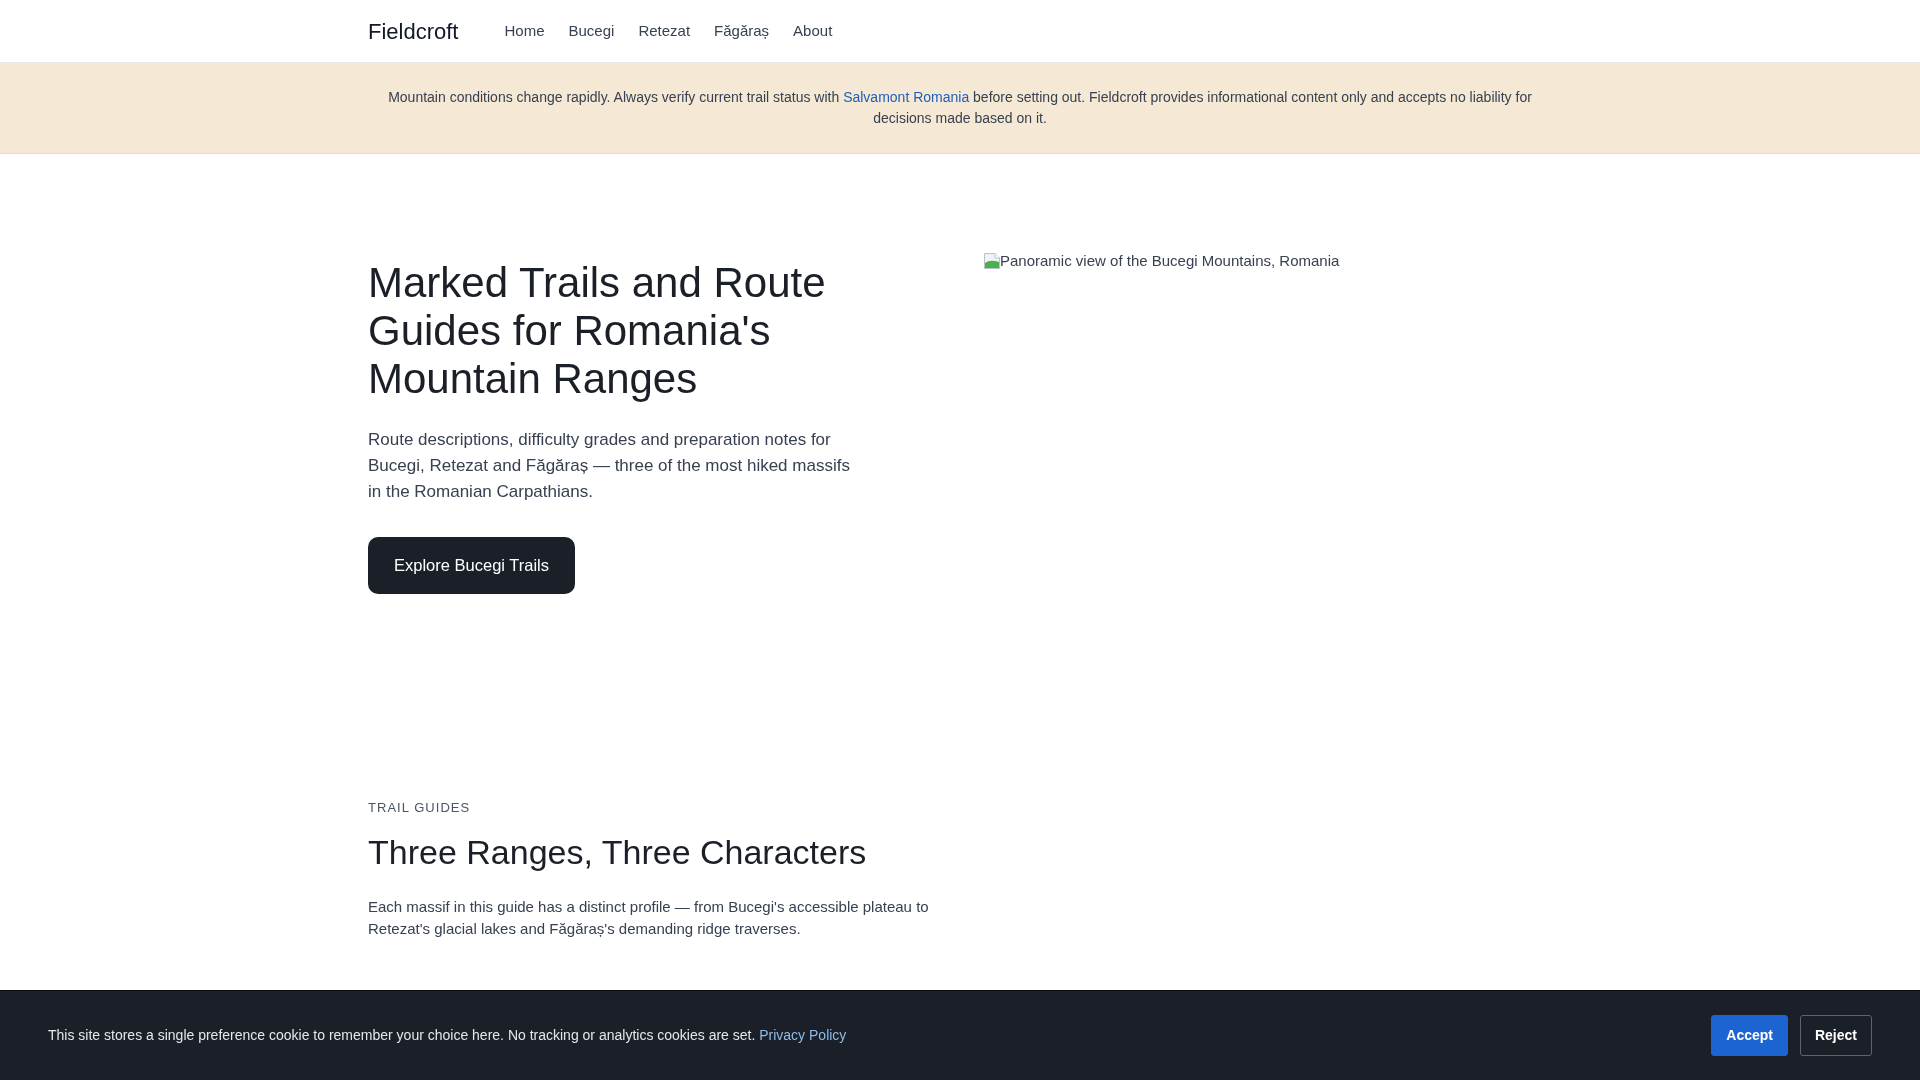  I want to click on section-eyebrow: TRAIL GUIDES, so click(420, 808).